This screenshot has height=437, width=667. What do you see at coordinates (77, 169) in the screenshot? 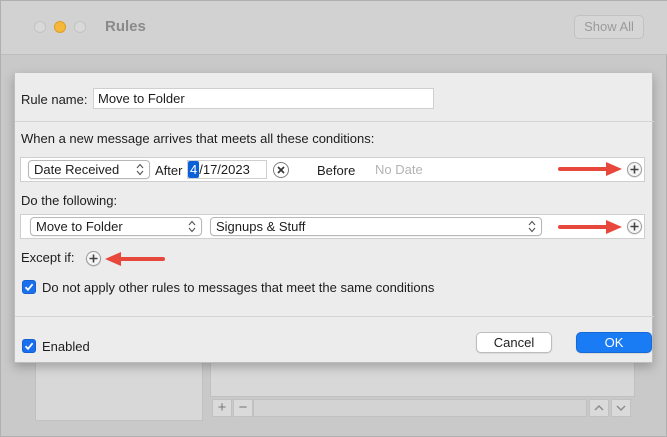
I see `condition-field-value: Date Received` at bounding box center [77, 169].